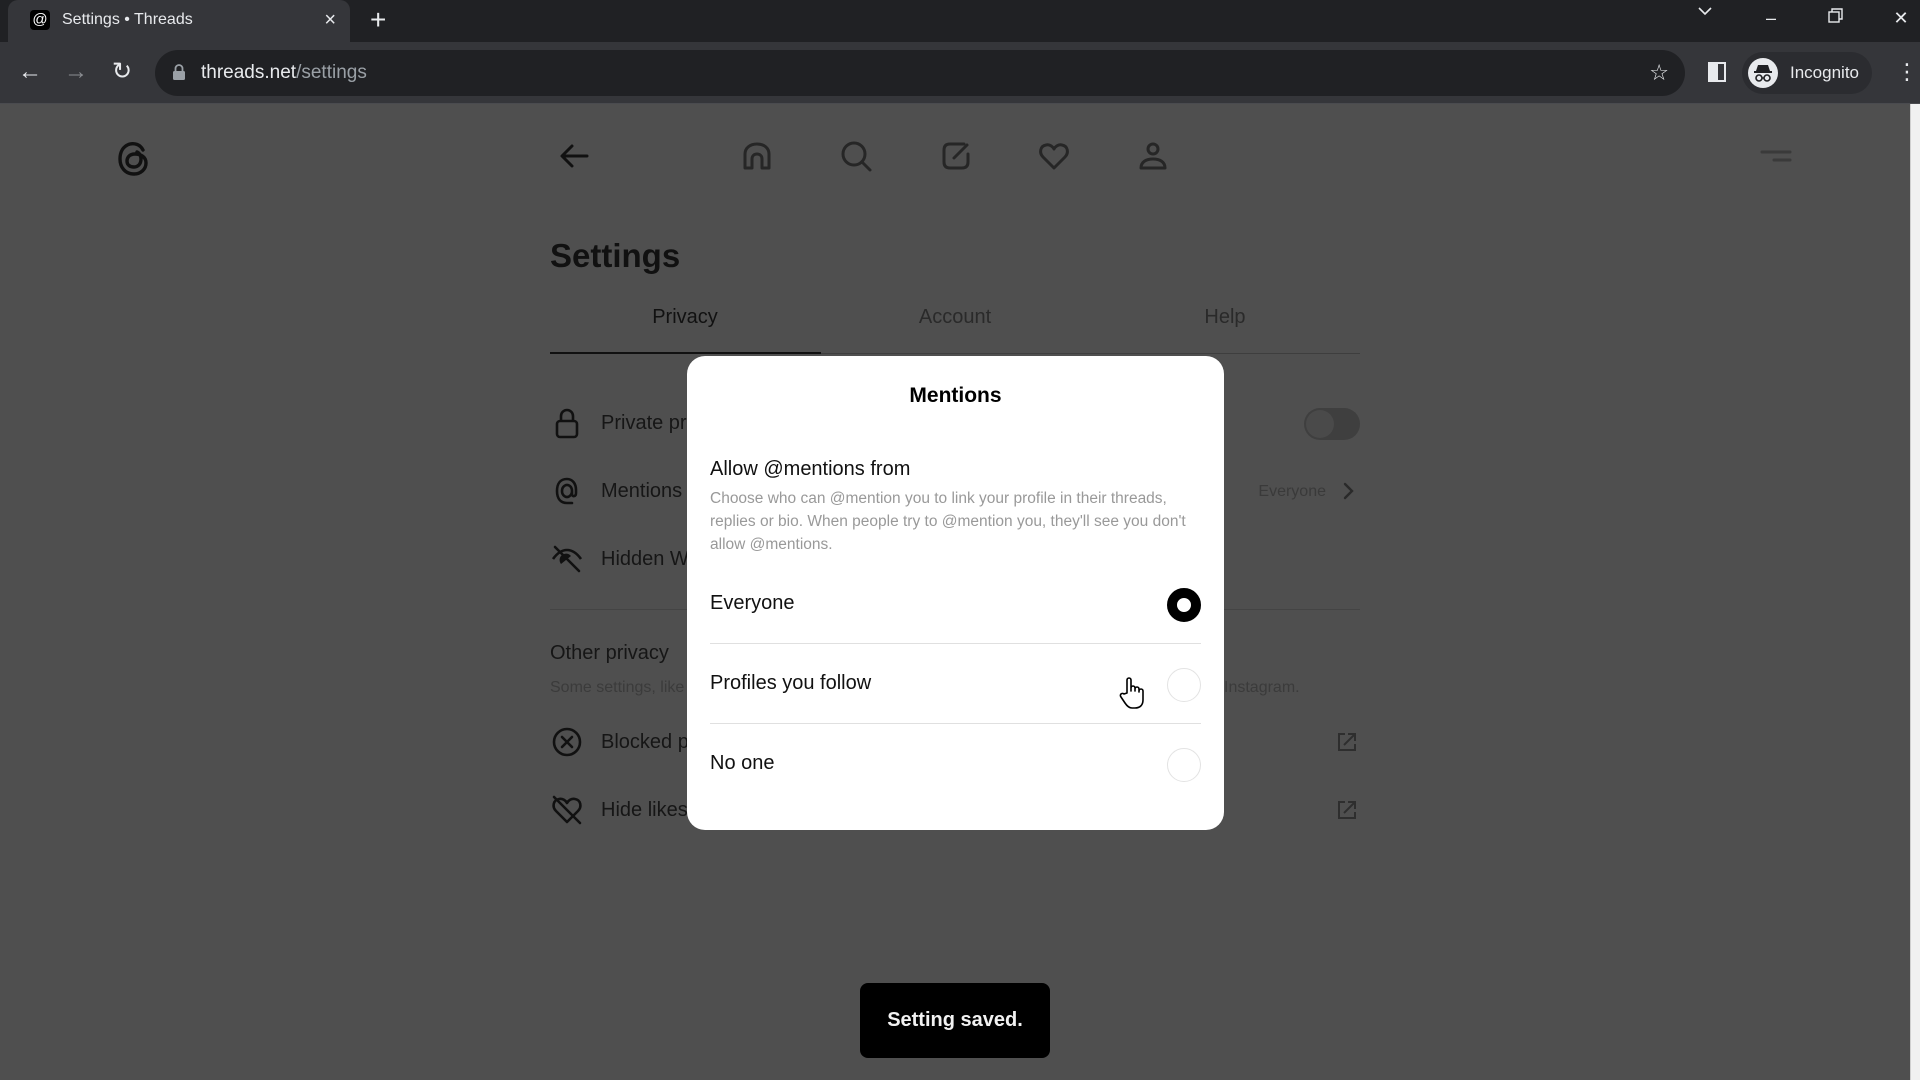  What do you see at coordinates (566, 491) in the screenshot?
I see `at-sign-icon` at bounding box center [566, 491].